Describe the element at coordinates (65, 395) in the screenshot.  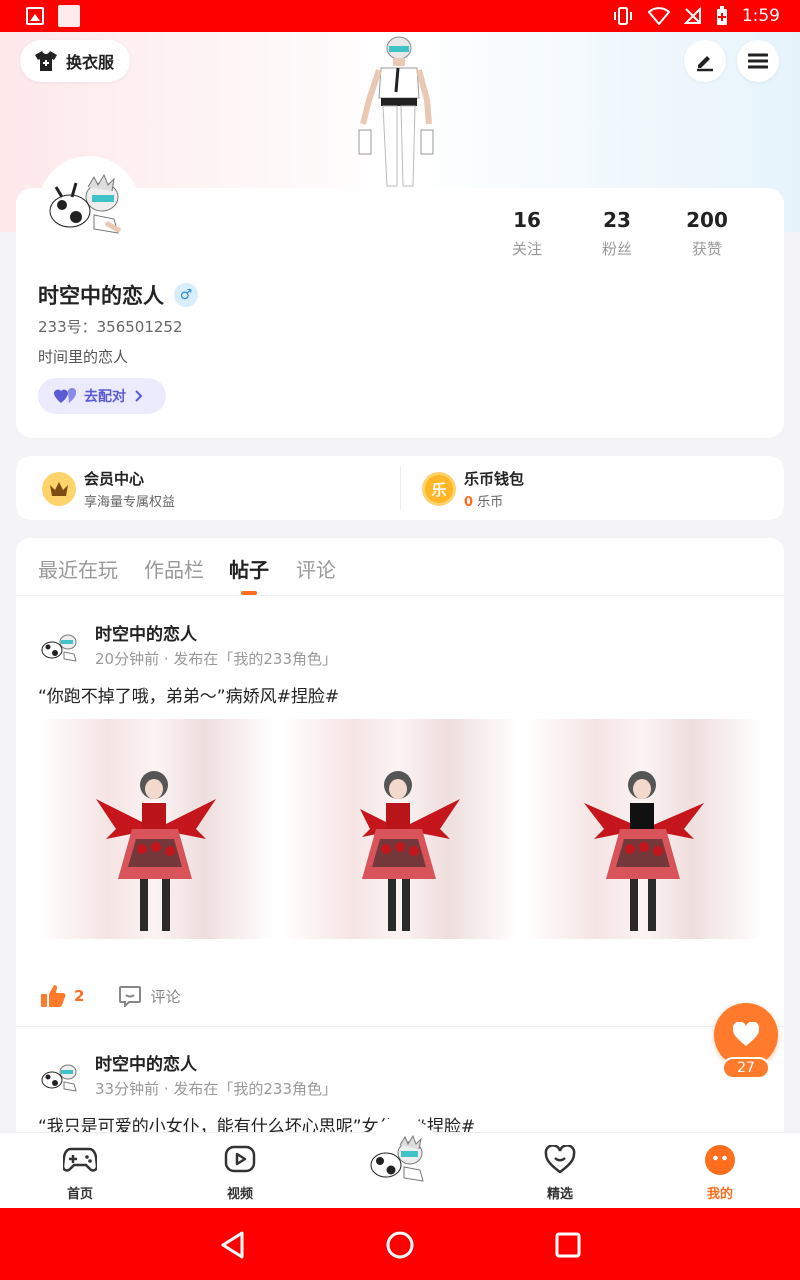
I see `double-heart-icon` at that location.